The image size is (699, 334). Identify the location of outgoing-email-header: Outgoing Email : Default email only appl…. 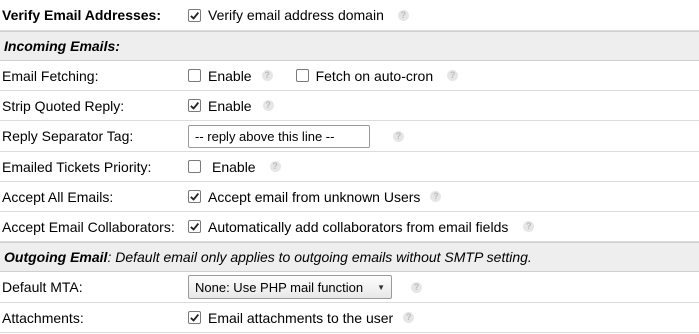
(349, 257).